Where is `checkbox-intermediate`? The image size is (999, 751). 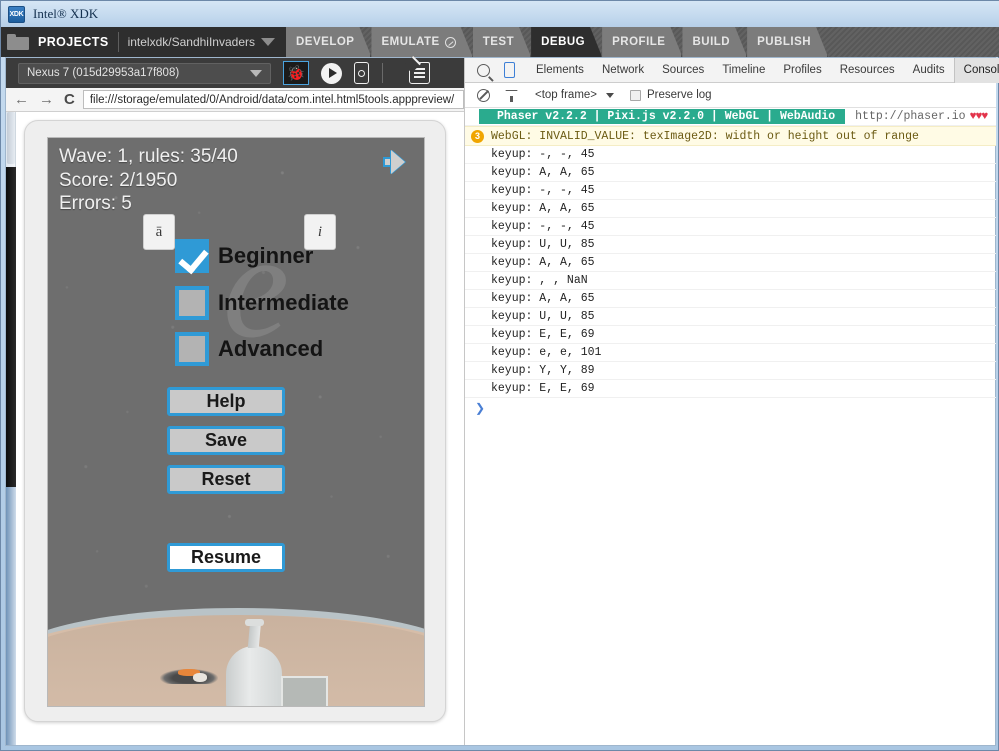
checkbox-intermediate is located at coordinates (192, 303).